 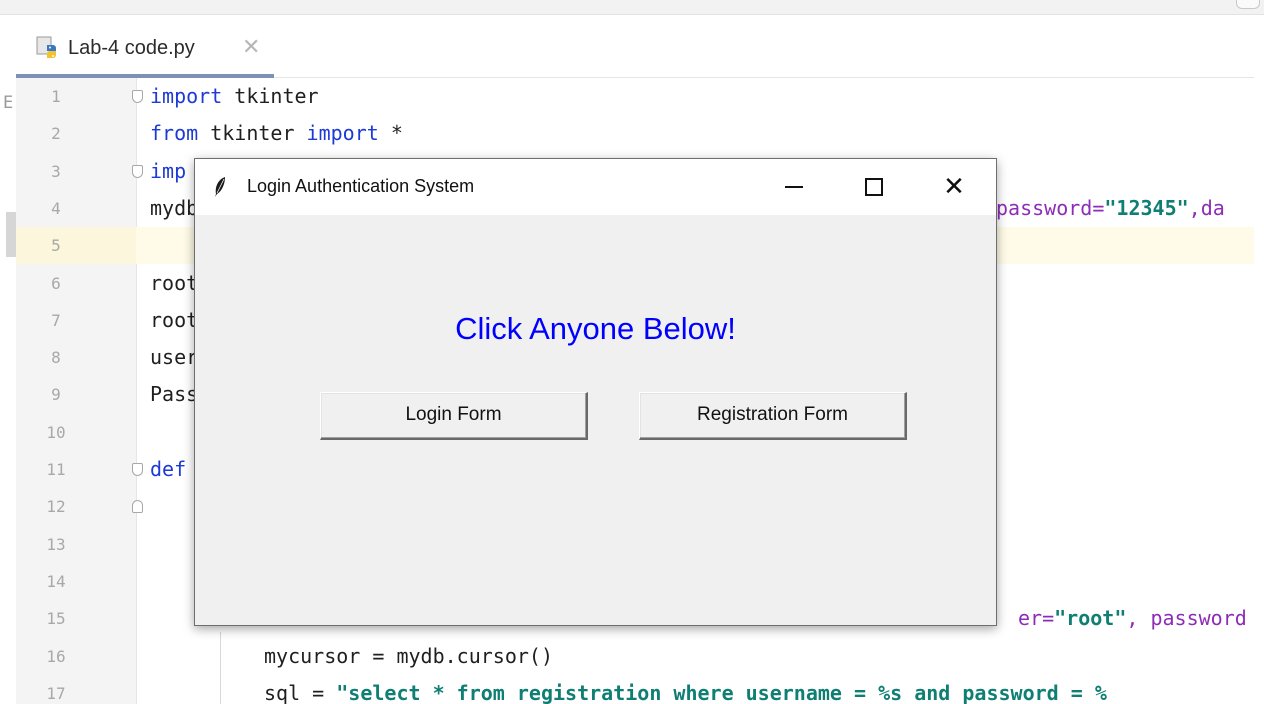 I want to click on line-number: 3, so click(x=56, y=171).